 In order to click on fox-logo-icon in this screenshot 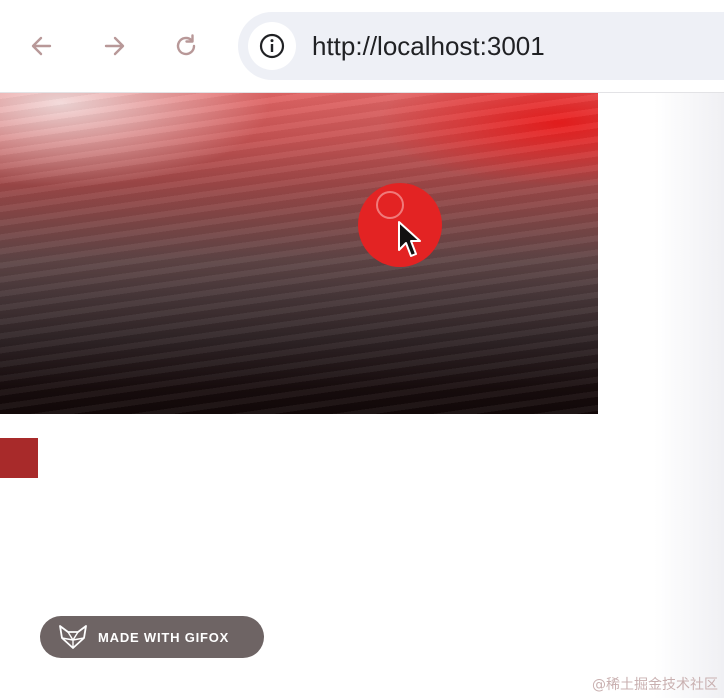, I will do `click(73, 637)`.